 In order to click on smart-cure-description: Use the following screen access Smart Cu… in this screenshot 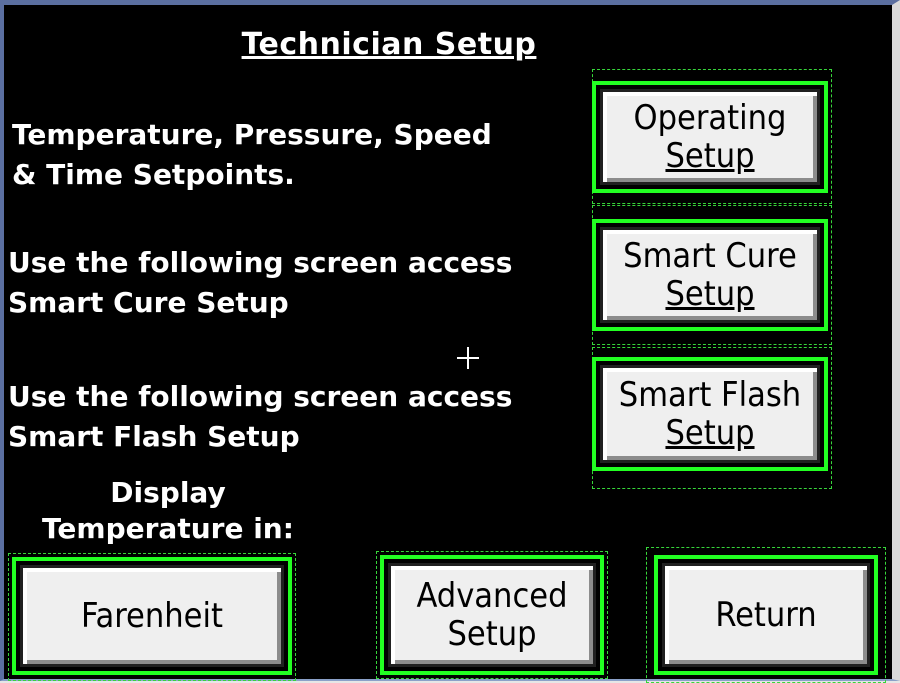, I will do `click(260, 283)`.